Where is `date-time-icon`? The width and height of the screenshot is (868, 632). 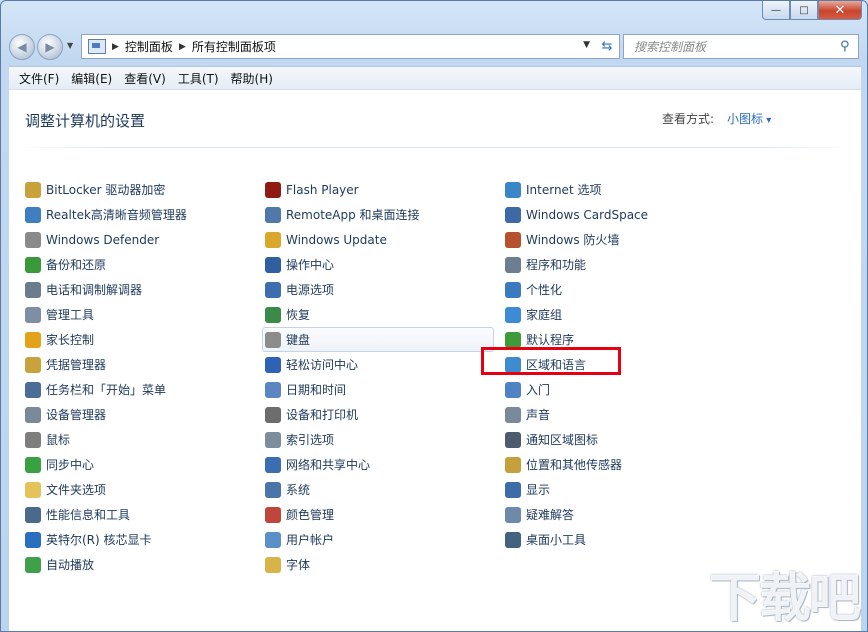 date-time-icon is located at coordinates (273, 389).